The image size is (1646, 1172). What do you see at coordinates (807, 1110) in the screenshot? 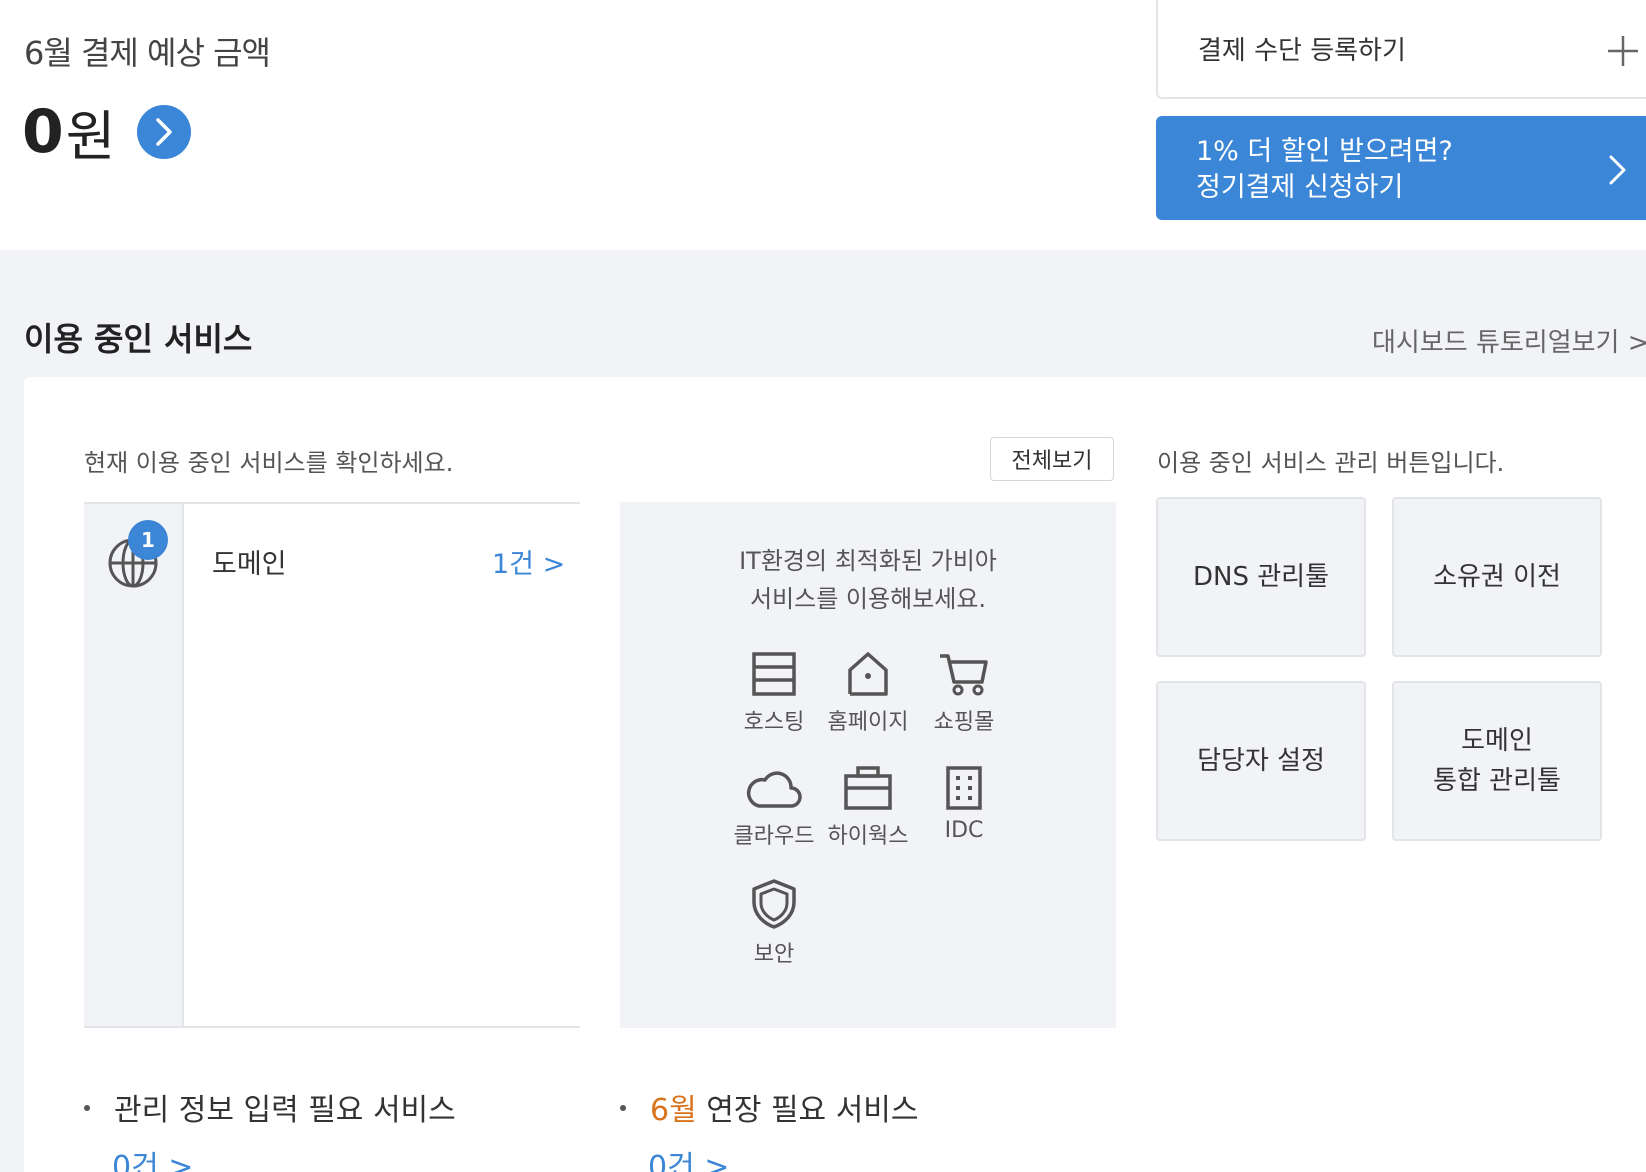
I see `renewal-label: 연장 필요 서비스` at bounding box center [807, 1110].